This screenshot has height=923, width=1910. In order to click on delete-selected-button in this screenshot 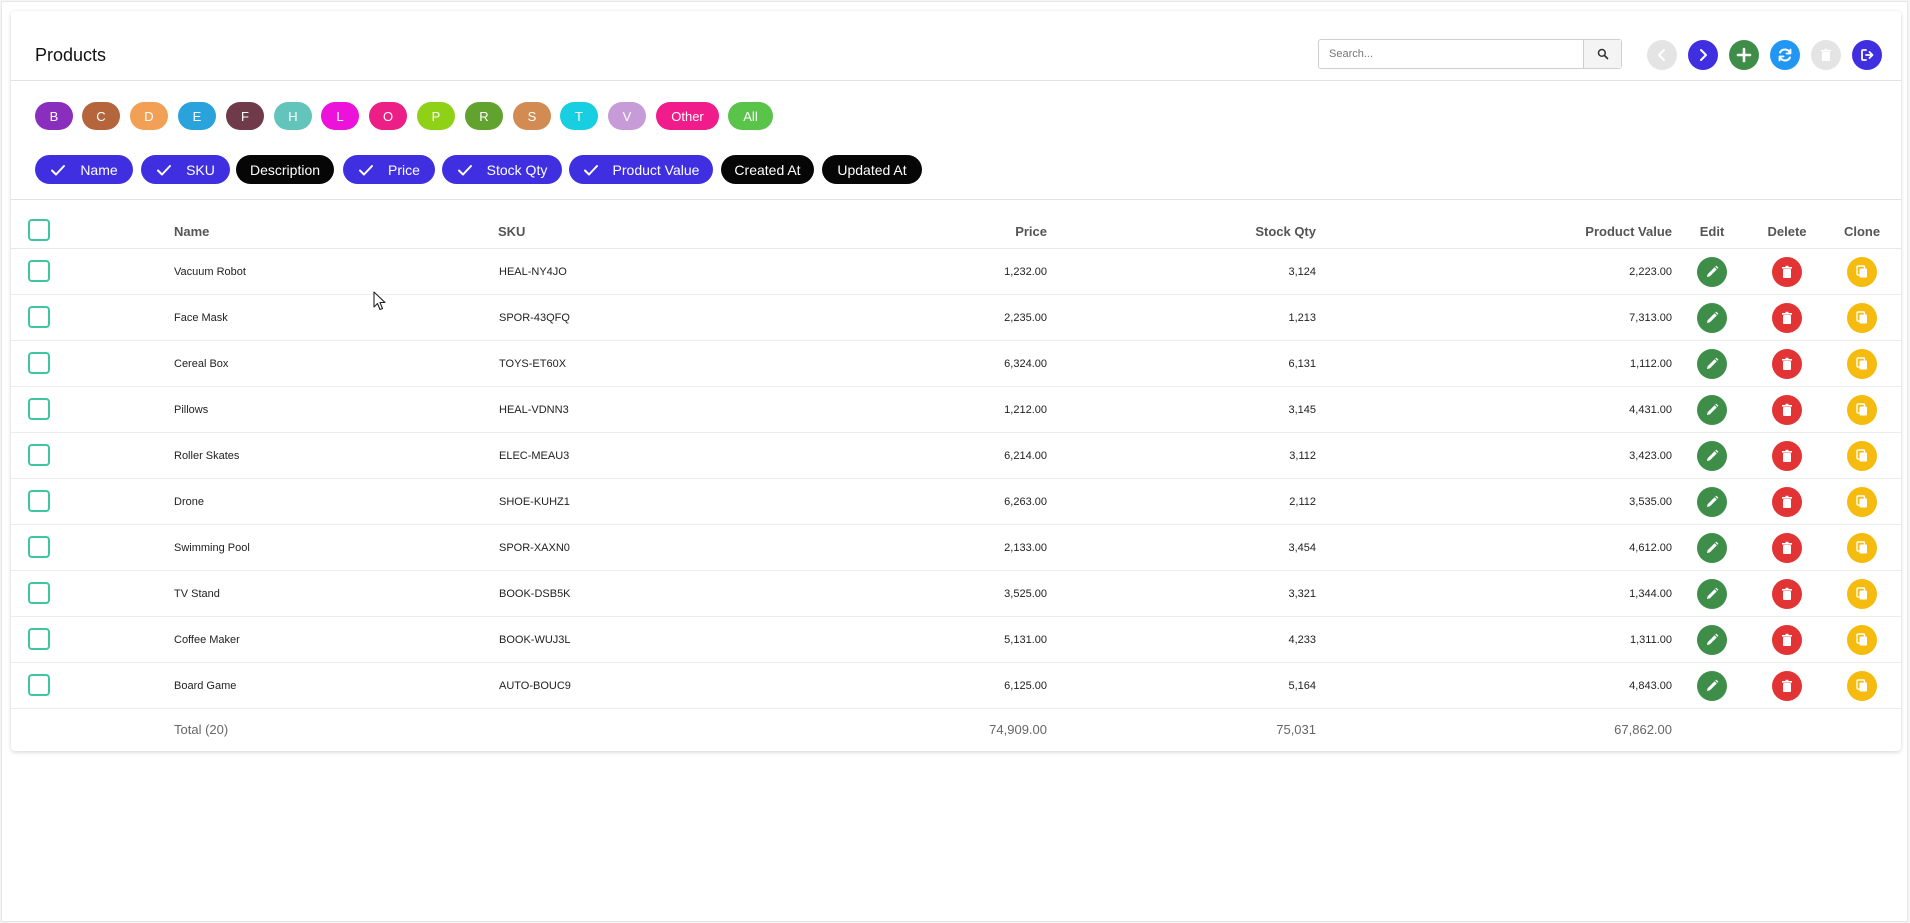, I will do `click(1826, 55)`.